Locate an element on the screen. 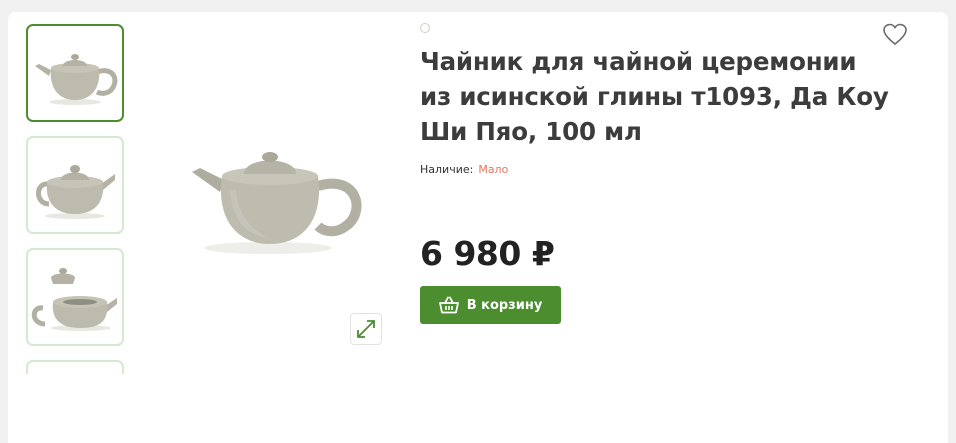 This screenshot has height=443, width=956. cart-button-label: В корзину is located at coordinates (504, 305).